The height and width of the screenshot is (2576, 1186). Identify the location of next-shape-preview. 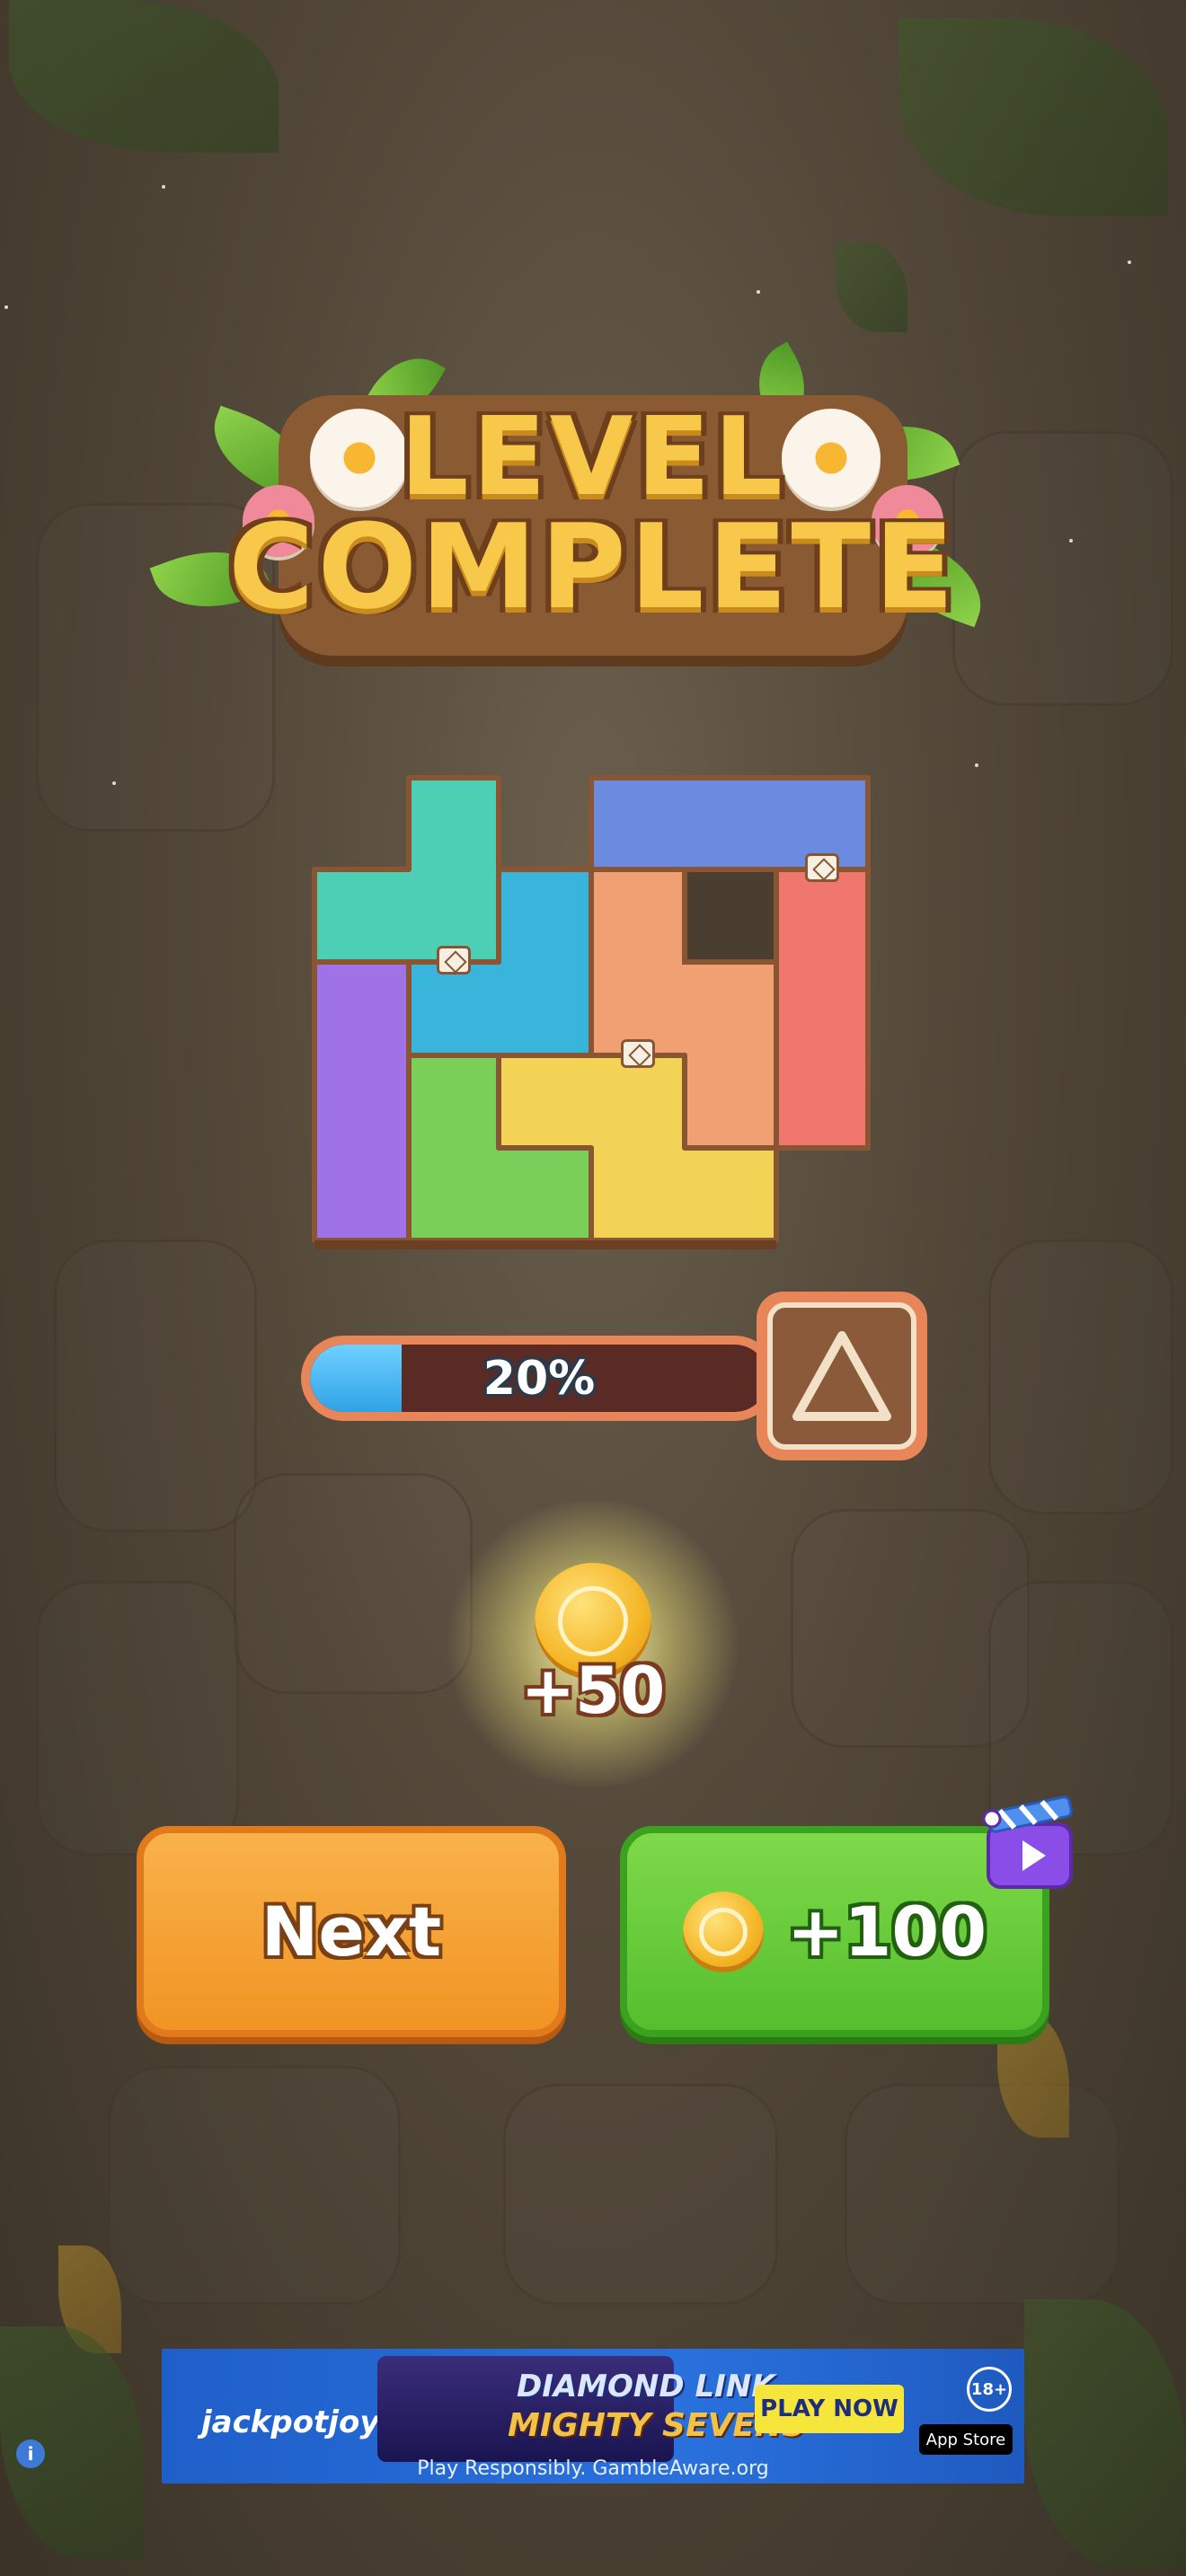
(842, 1376).